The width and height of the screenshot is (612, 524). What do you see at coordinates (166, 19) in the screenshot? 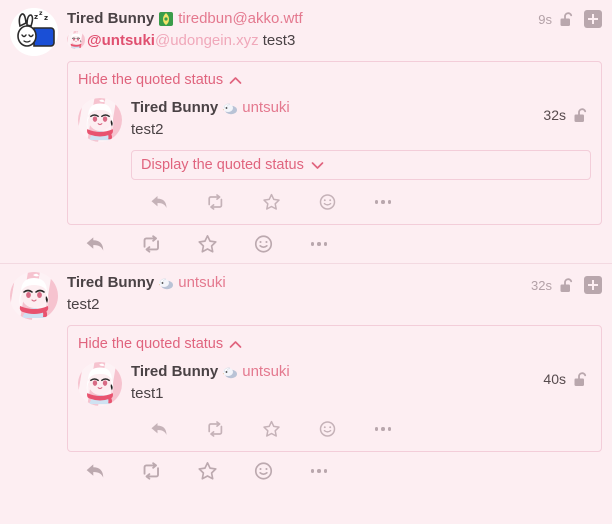
I see `green-badge-emoji` at bounding box center [166, 19].